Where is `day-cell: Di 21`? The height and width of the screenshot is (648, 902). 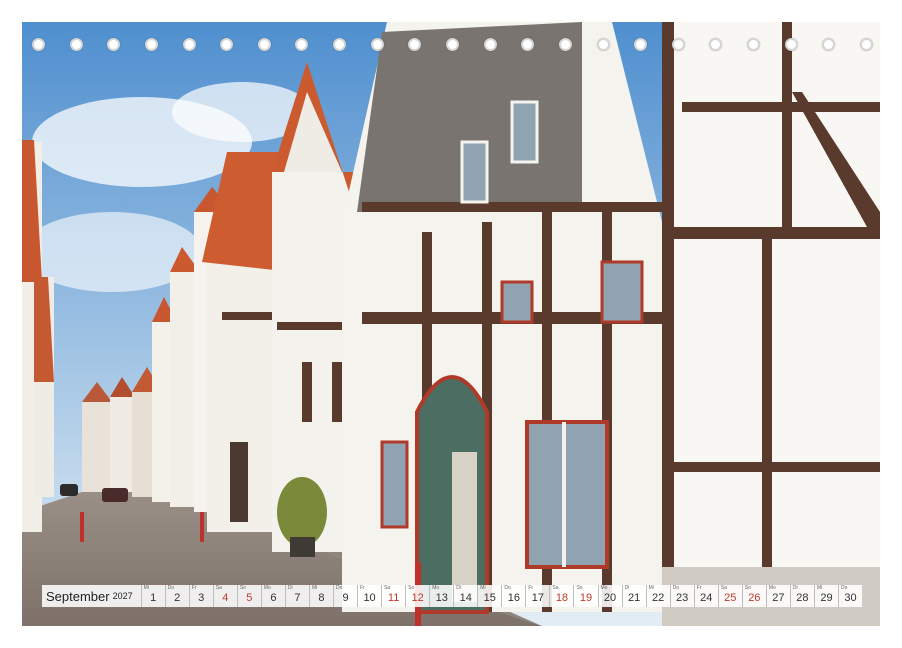 day-cell: Di 21 is located at coordinates (633, 596).